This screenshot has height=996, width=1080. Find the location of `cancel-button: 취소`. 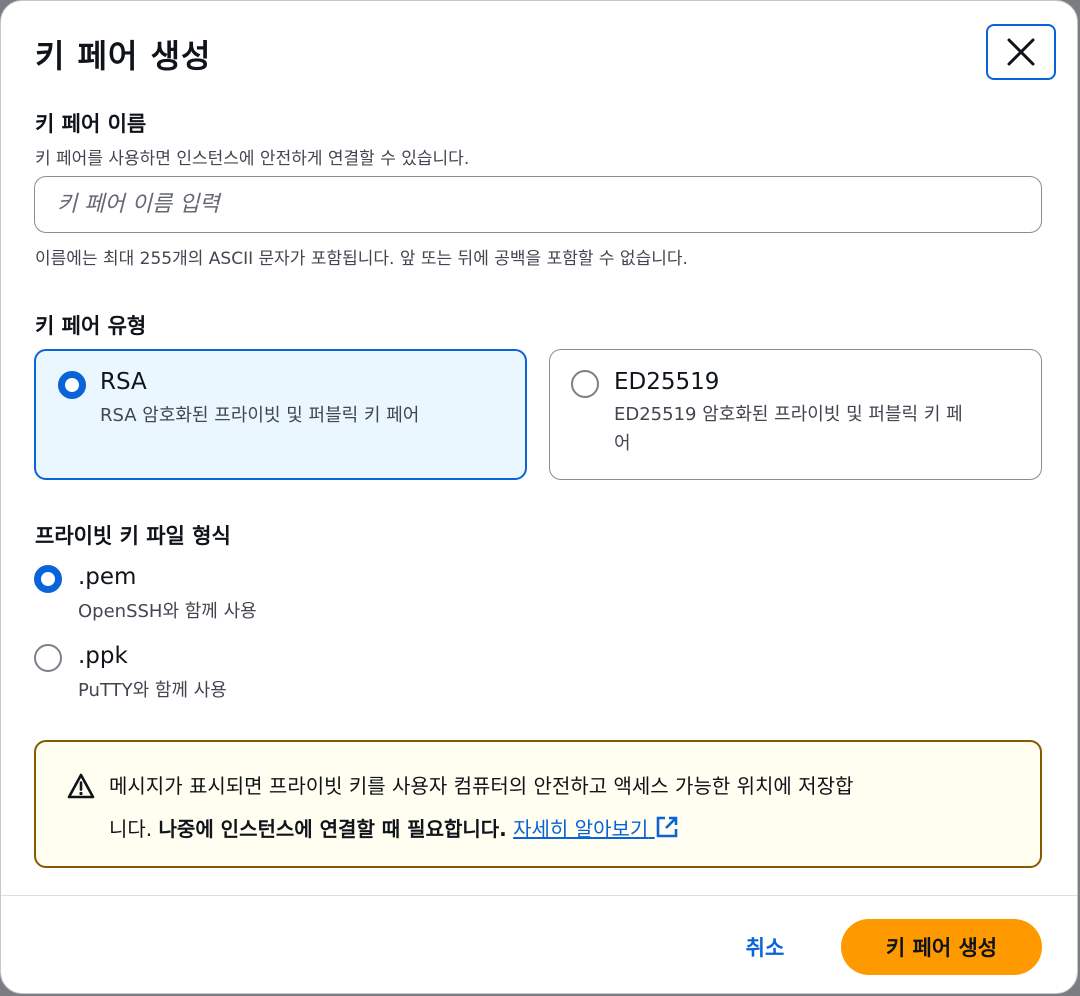

cancel-button: 취소 is located at coordinates (765, 947).